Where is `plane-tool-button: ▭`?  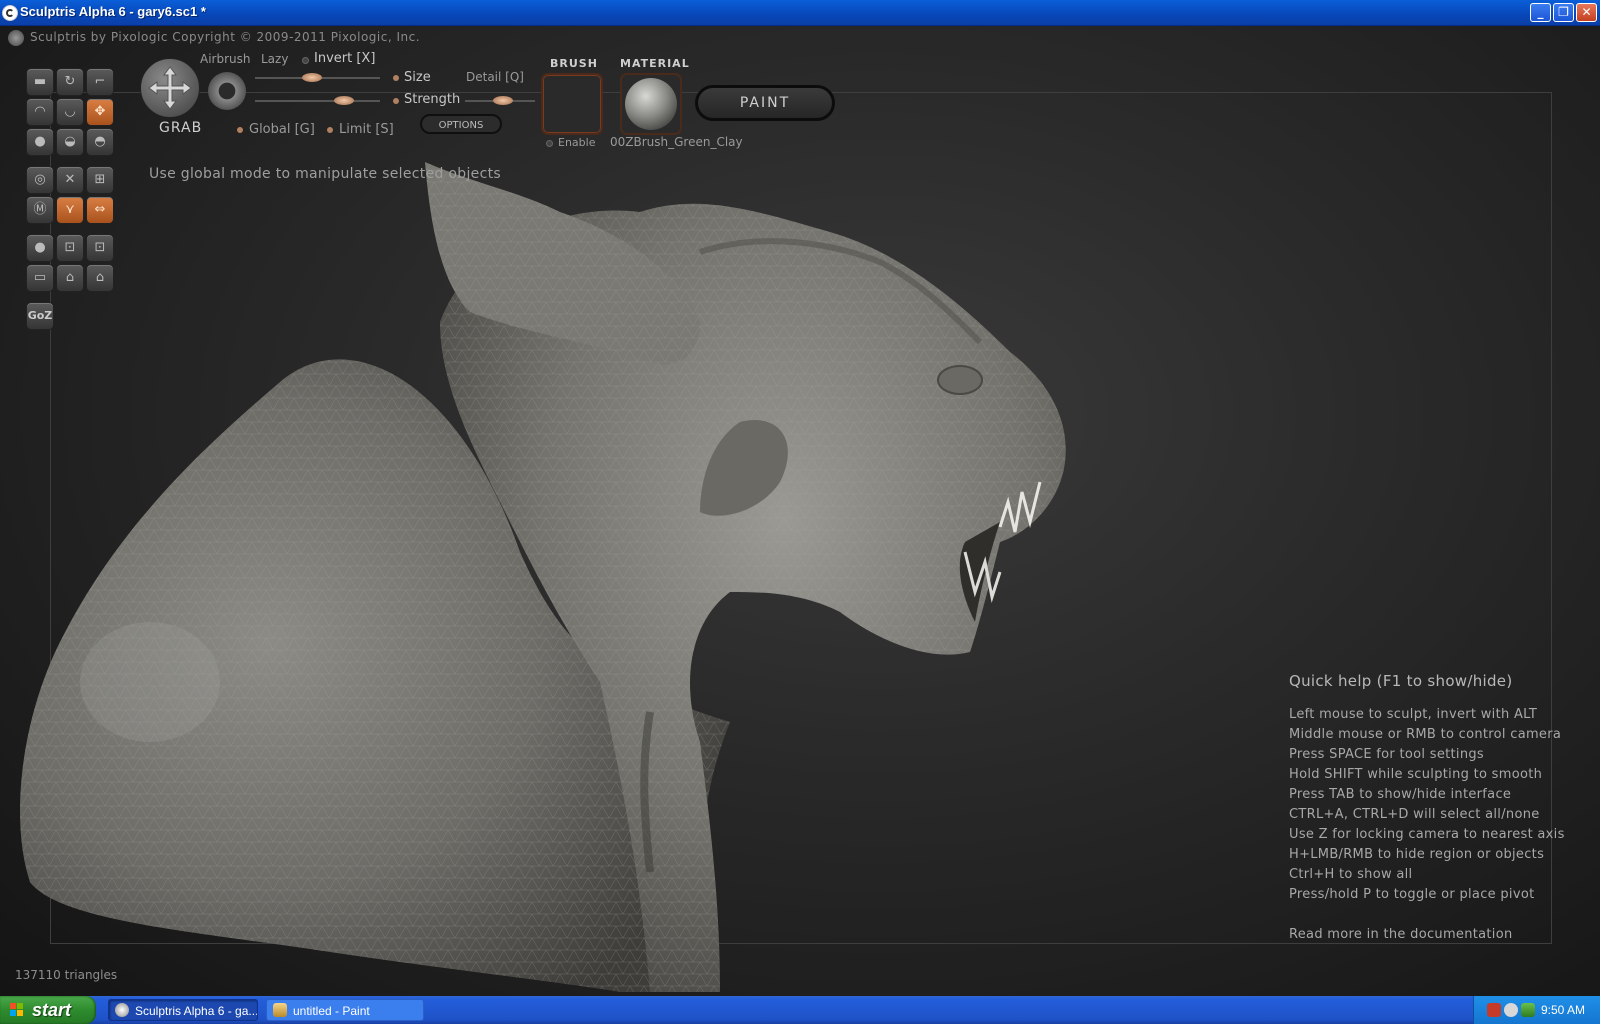
plane-tool-button: ▭ is located at coordinates (40, 278).